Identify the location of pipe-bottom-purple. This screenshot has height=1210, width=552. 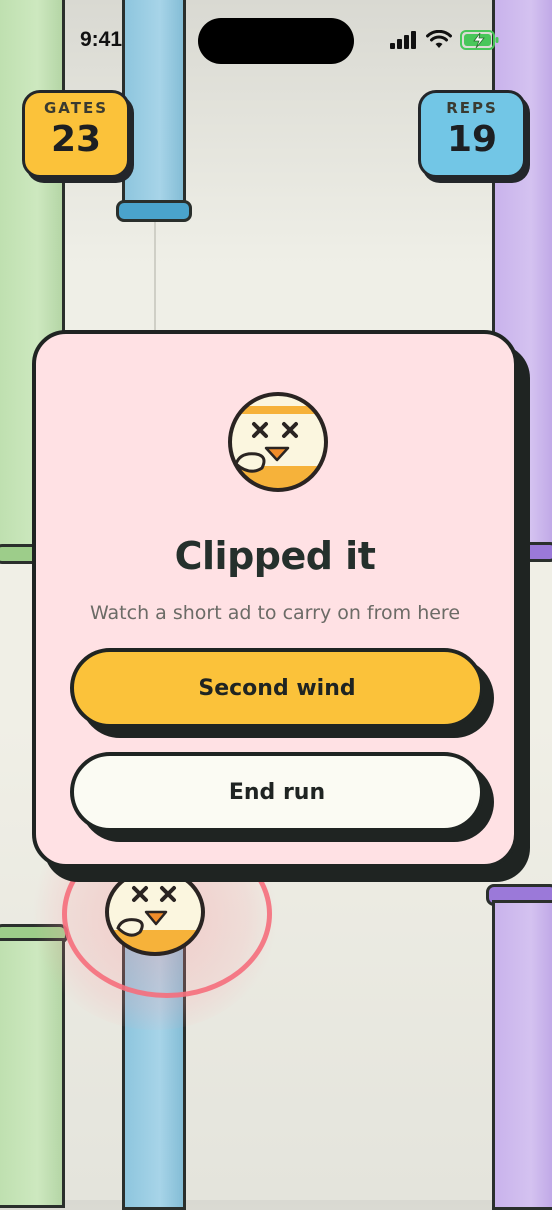
(522, 1055).